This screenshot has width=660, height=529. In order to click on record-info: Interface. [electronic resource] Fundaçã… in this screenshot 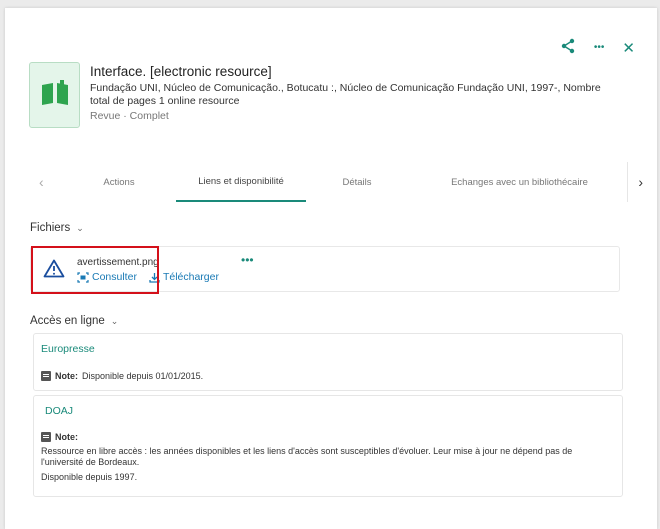, I will do `click(350, 93)`.